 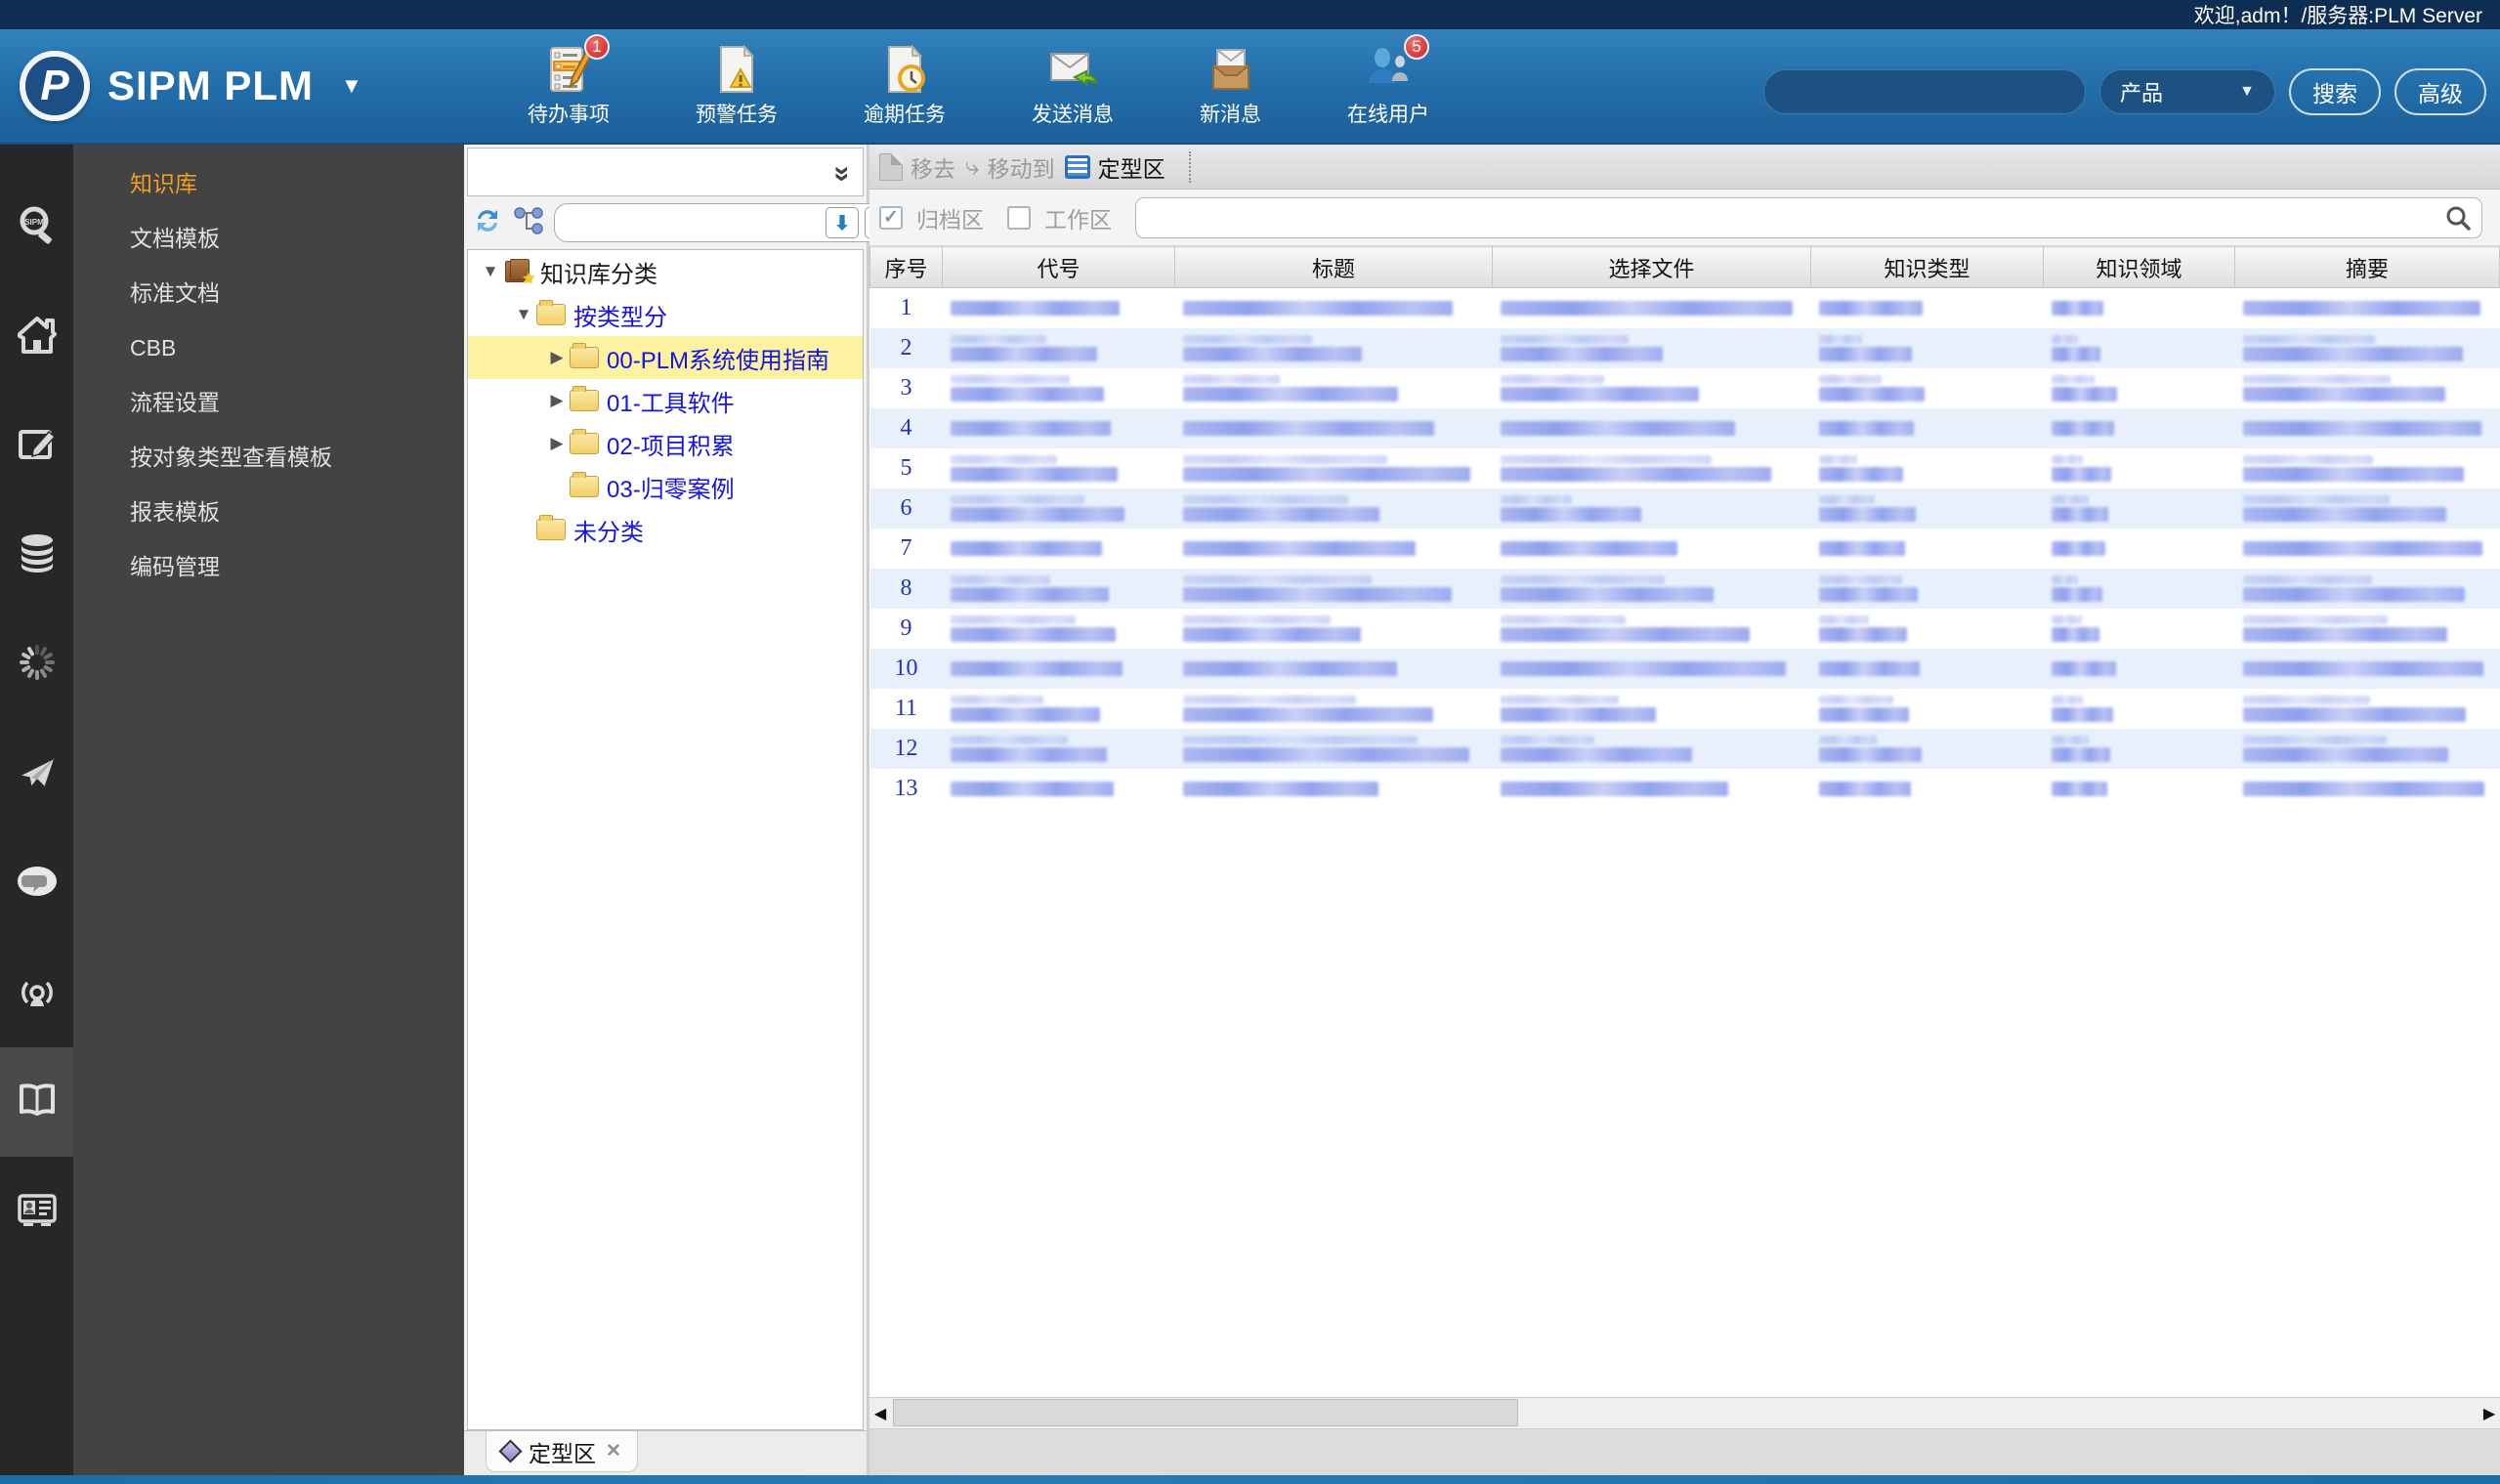 What do you see at coordinates (1388, 81) in the screenshot?
I see `header-tool-6: 5 在线用户` at bounding box center [1388, 81].